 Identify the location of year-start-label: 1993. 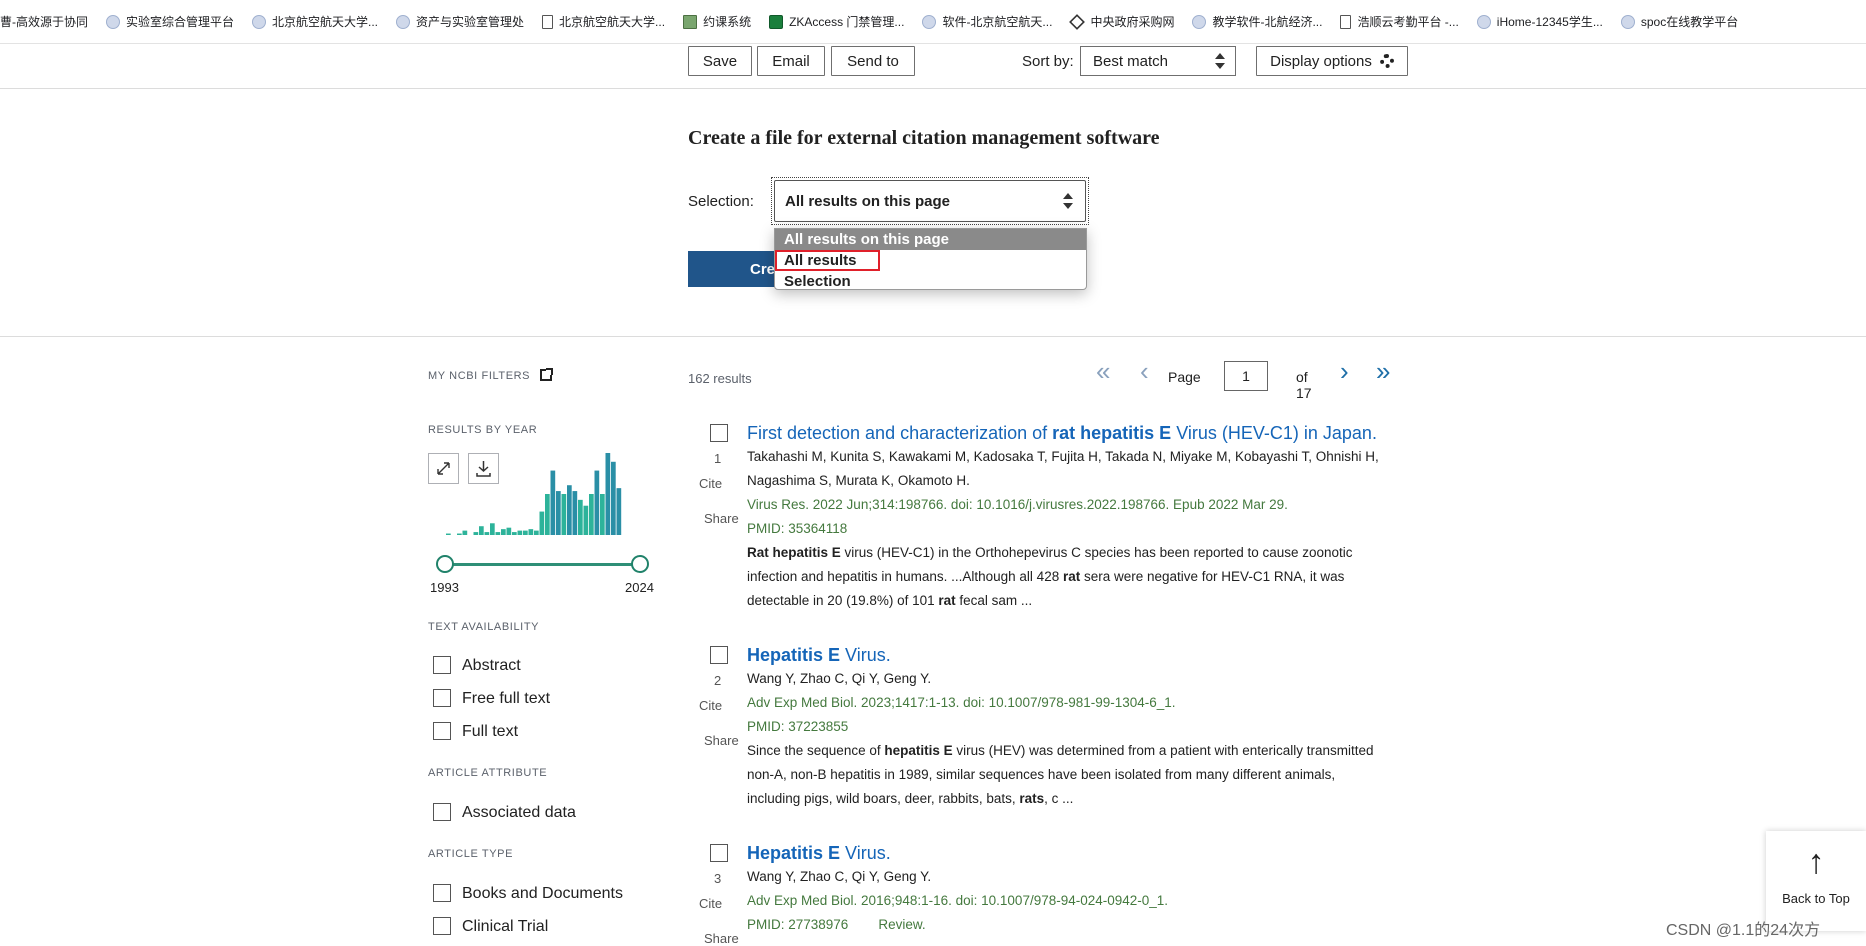
(444, 587).